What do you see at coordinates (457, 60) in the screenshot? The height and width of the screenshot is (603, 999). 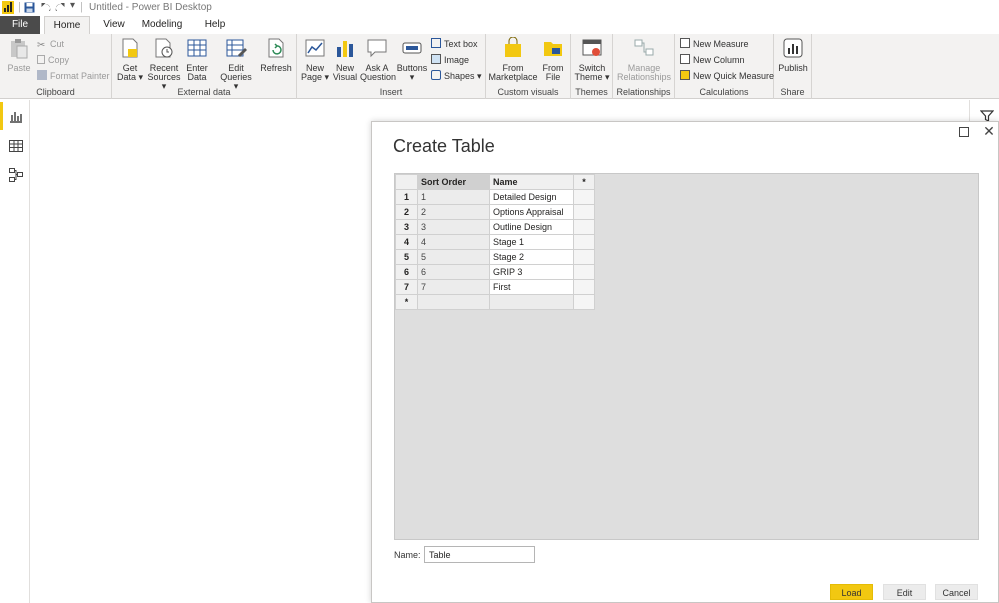 I see `image-label: Image` at bounding box center [457, 60].